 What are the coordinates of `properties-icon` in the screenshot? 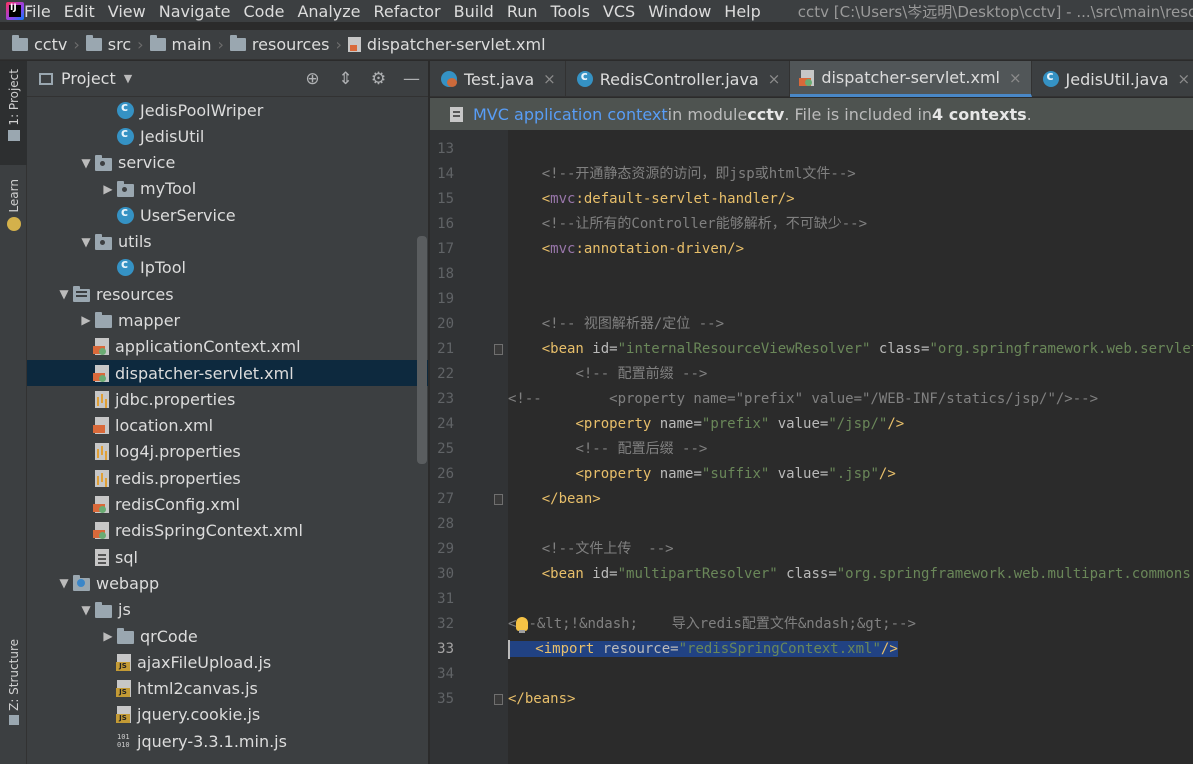 It's located at (102, 478).